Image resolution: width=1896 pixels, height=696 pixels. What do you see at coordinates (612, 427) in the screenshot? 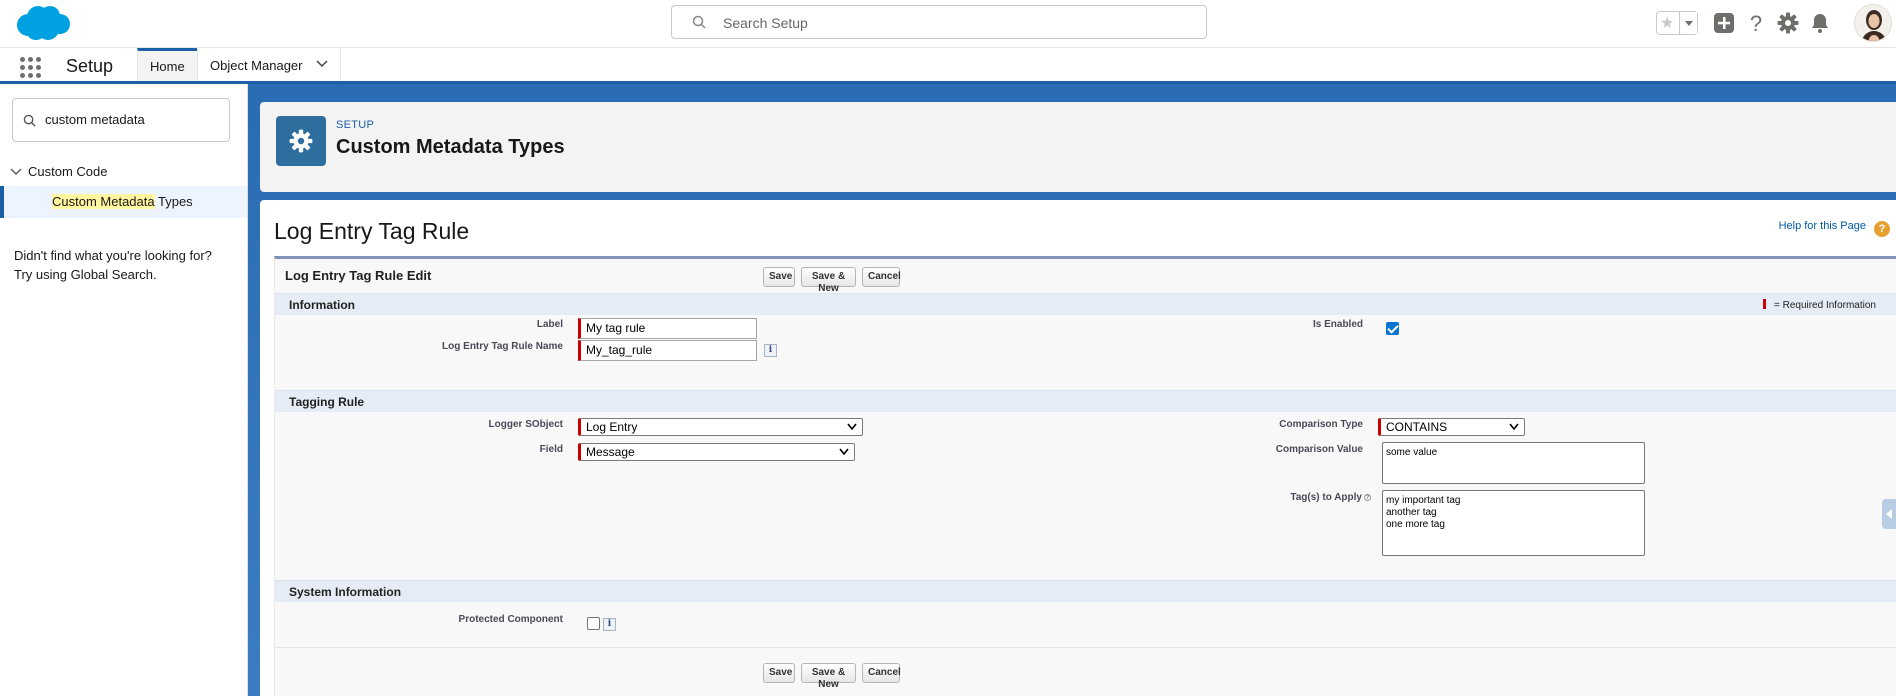
I see `logger-sobject-value: Log Entry` at bounding box center [612, 427].